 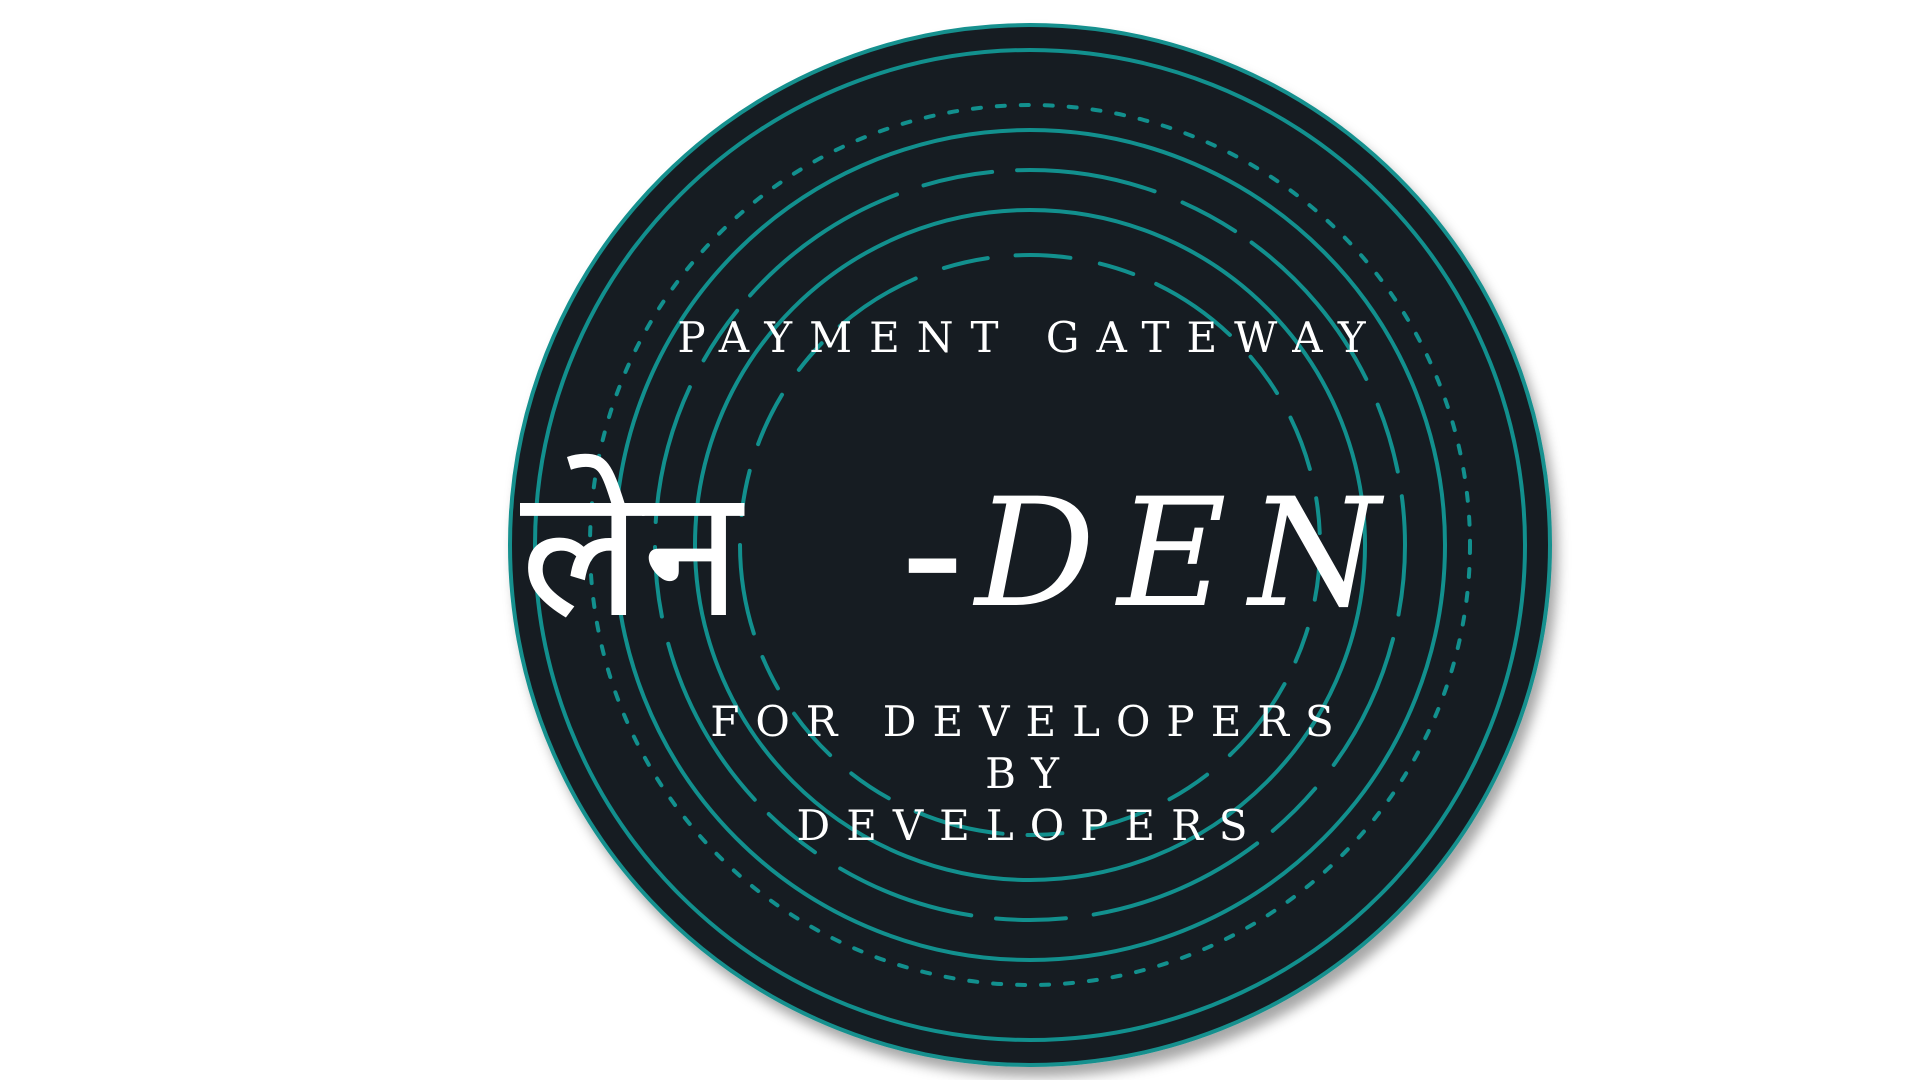 I want to click on brand-latin-text: DEN, so click(x=1187, y=554).